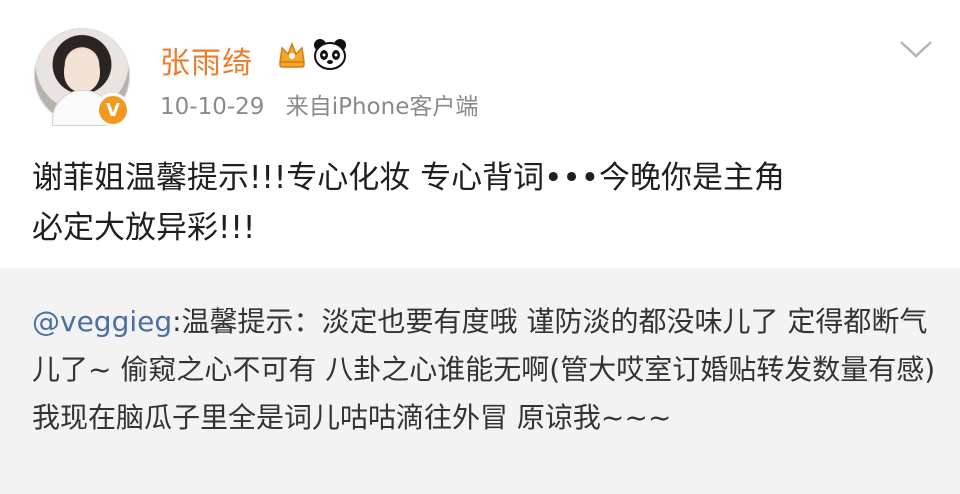  Describe the element at coordinates (916, 49) in the screenshot. I see `chevron-down-icon` at that location.